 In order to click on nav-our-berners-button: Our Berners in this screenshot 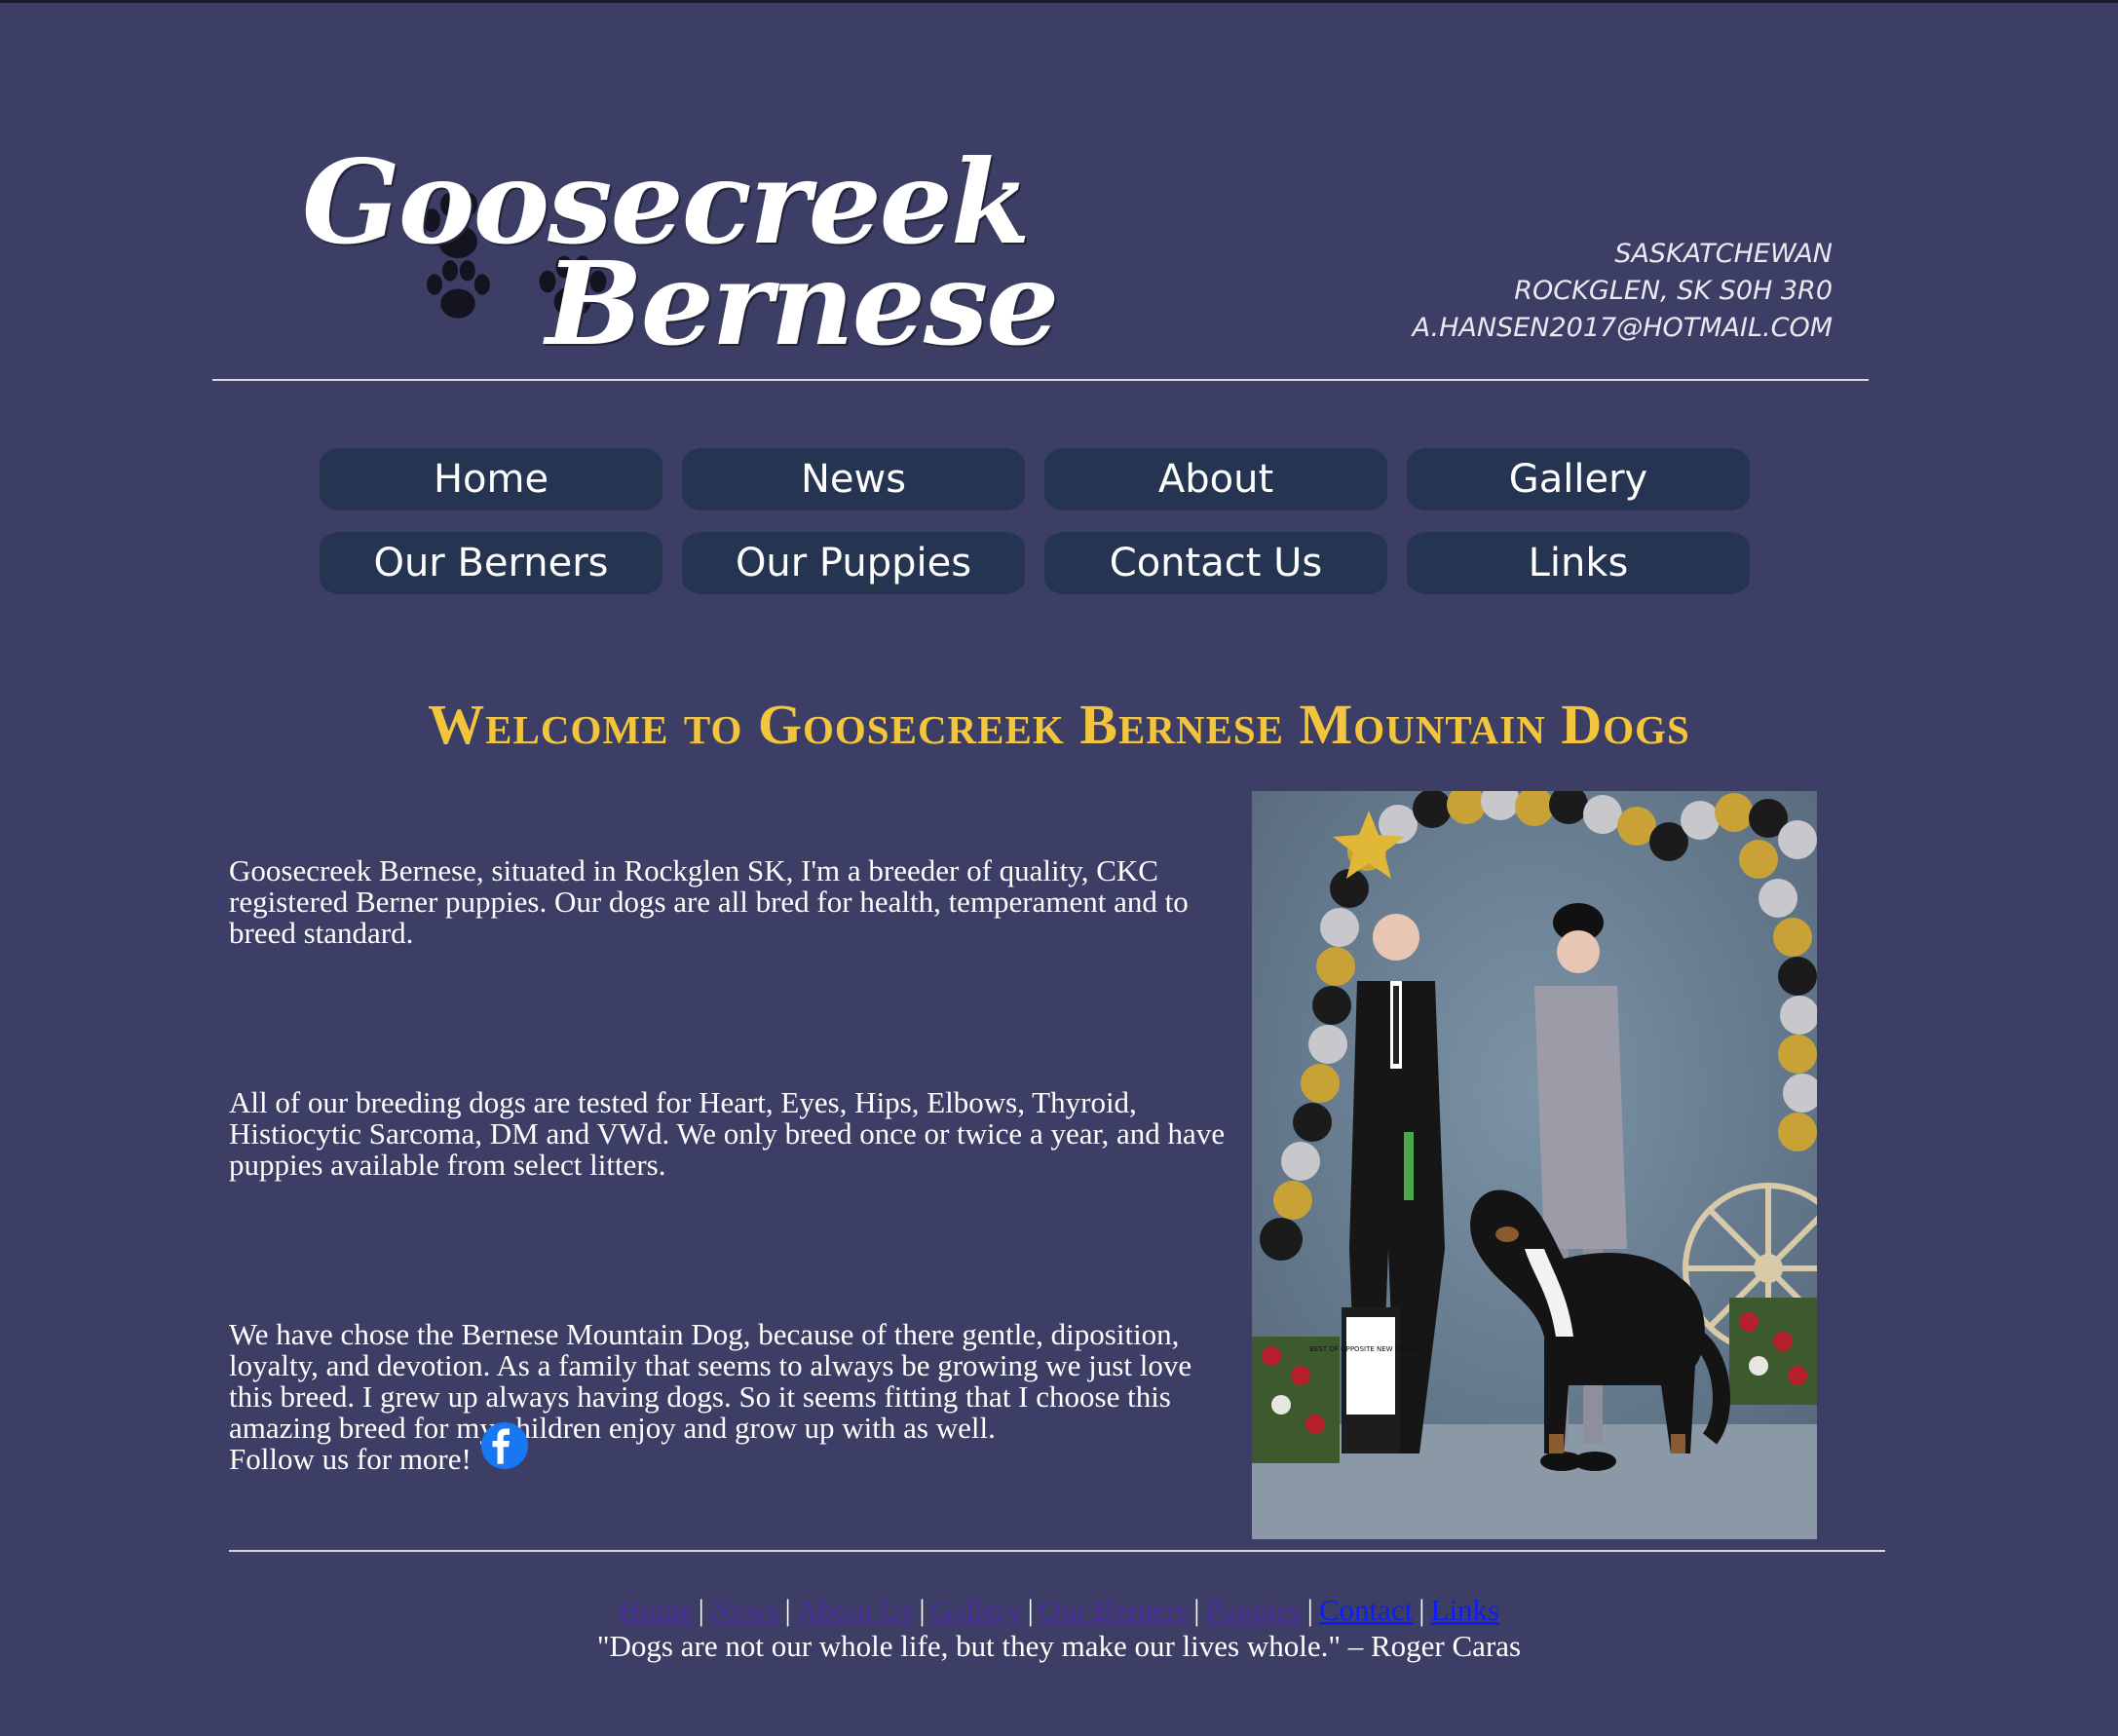, I will do `click(491, 563)`.